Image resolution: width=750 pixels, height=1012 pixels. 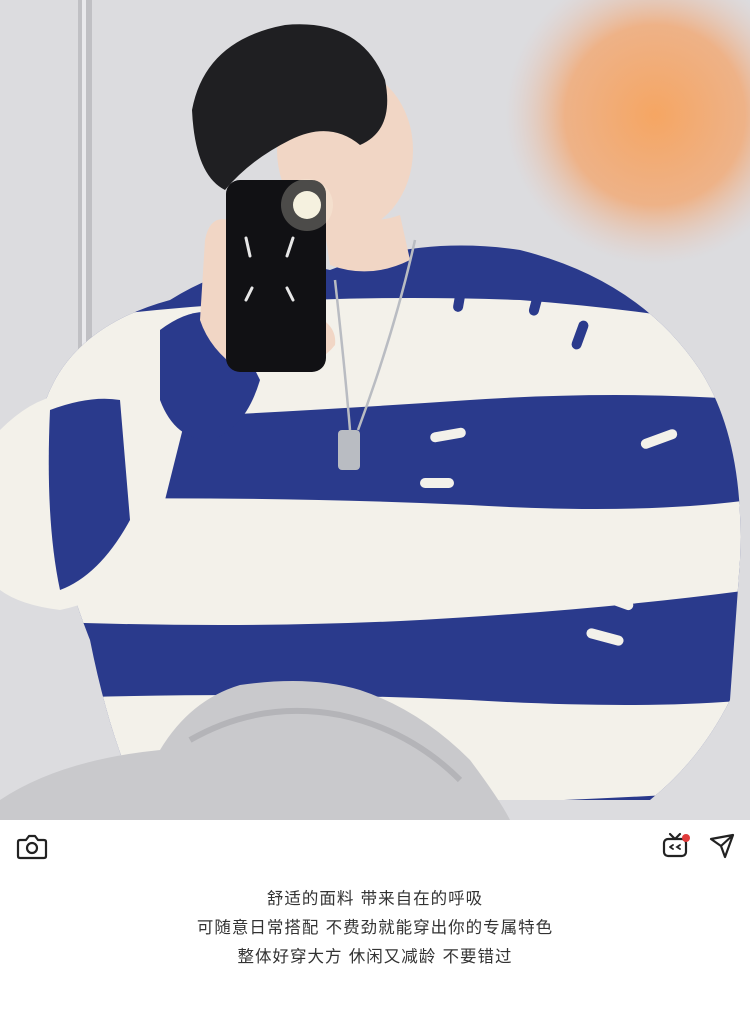 I want to click on tv-icon, so click(x=676, y=846).